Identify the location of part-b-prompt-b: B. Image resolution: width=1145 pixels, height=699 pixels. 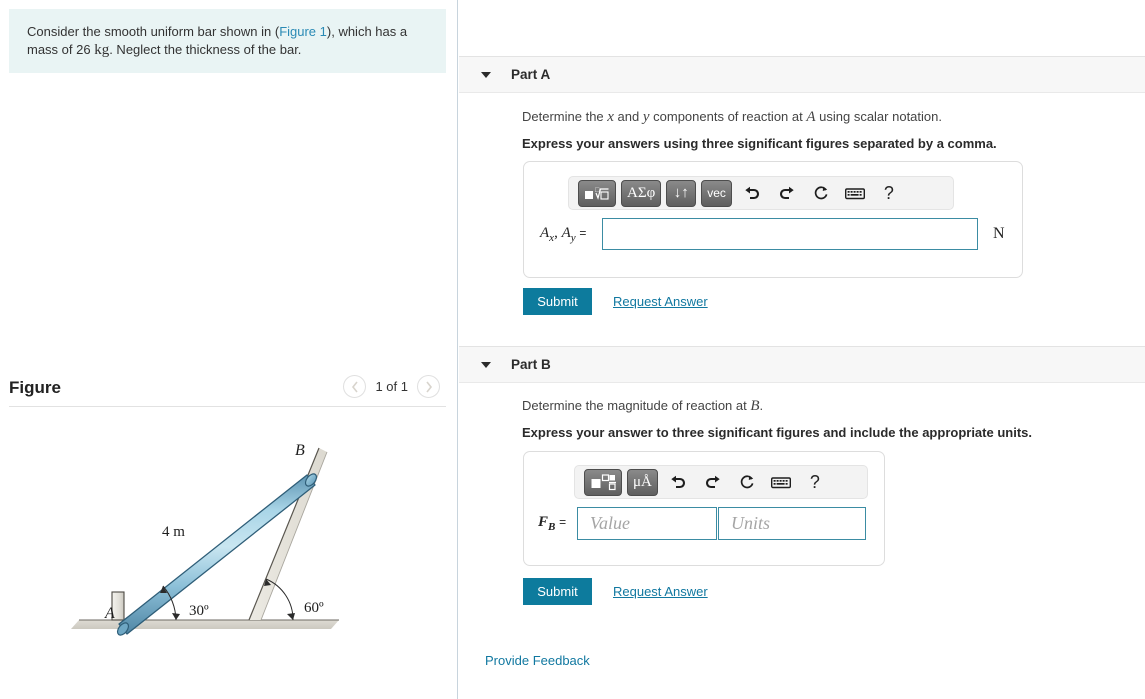
(755, 406).